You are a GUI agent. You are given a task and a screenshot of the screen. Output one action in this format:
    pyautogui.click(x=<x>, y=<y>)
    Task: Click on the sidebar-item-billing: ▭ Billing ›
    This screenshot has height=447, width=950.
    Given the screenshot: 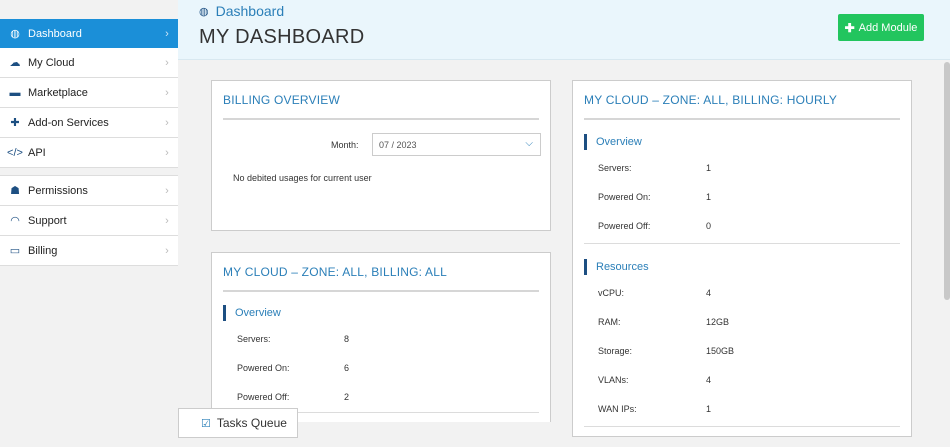 What is the action you would take?
    pyautogui.click(x=89, y=251)
    